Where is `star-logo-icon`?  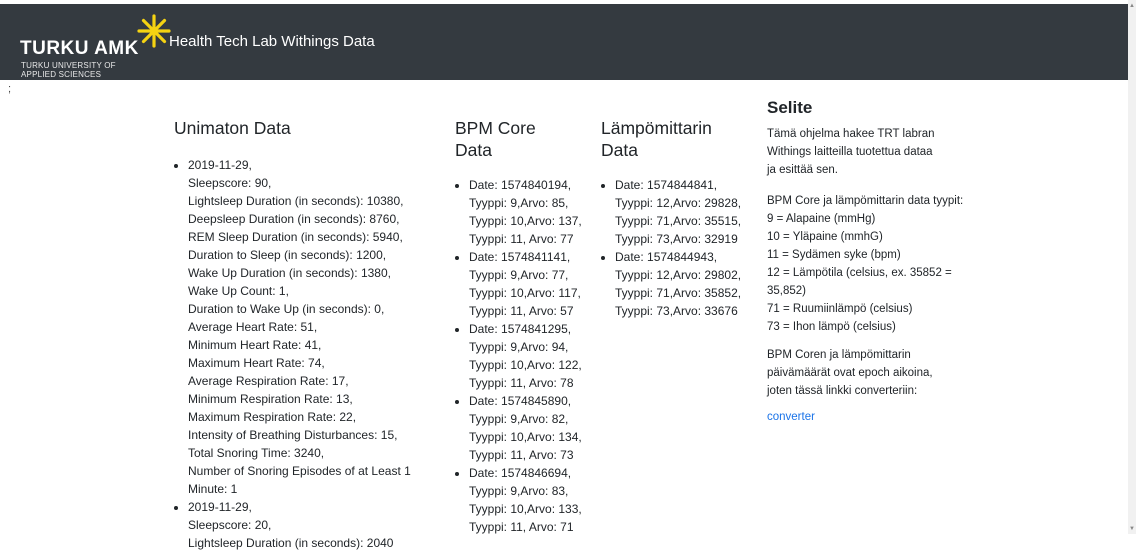
star-logo-icon is located at coordinates (154, 31).